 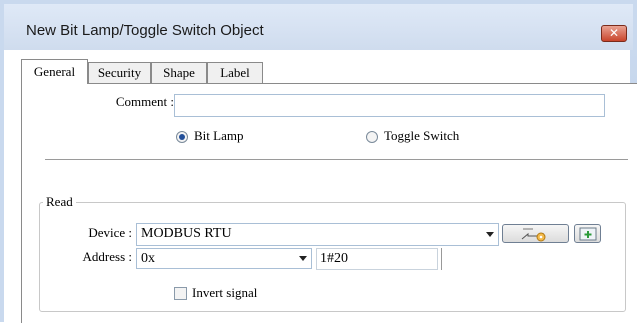 I want to click on add-icon, so click(x=588, y=234).